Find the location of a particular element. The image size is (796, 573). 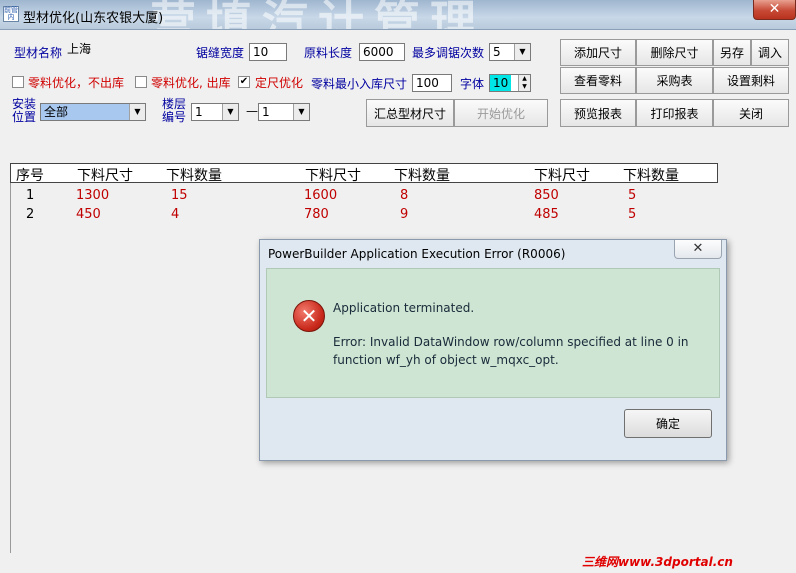

site-watermark: 三维网www.3dportal.cn is located at coordinates (657, 562).